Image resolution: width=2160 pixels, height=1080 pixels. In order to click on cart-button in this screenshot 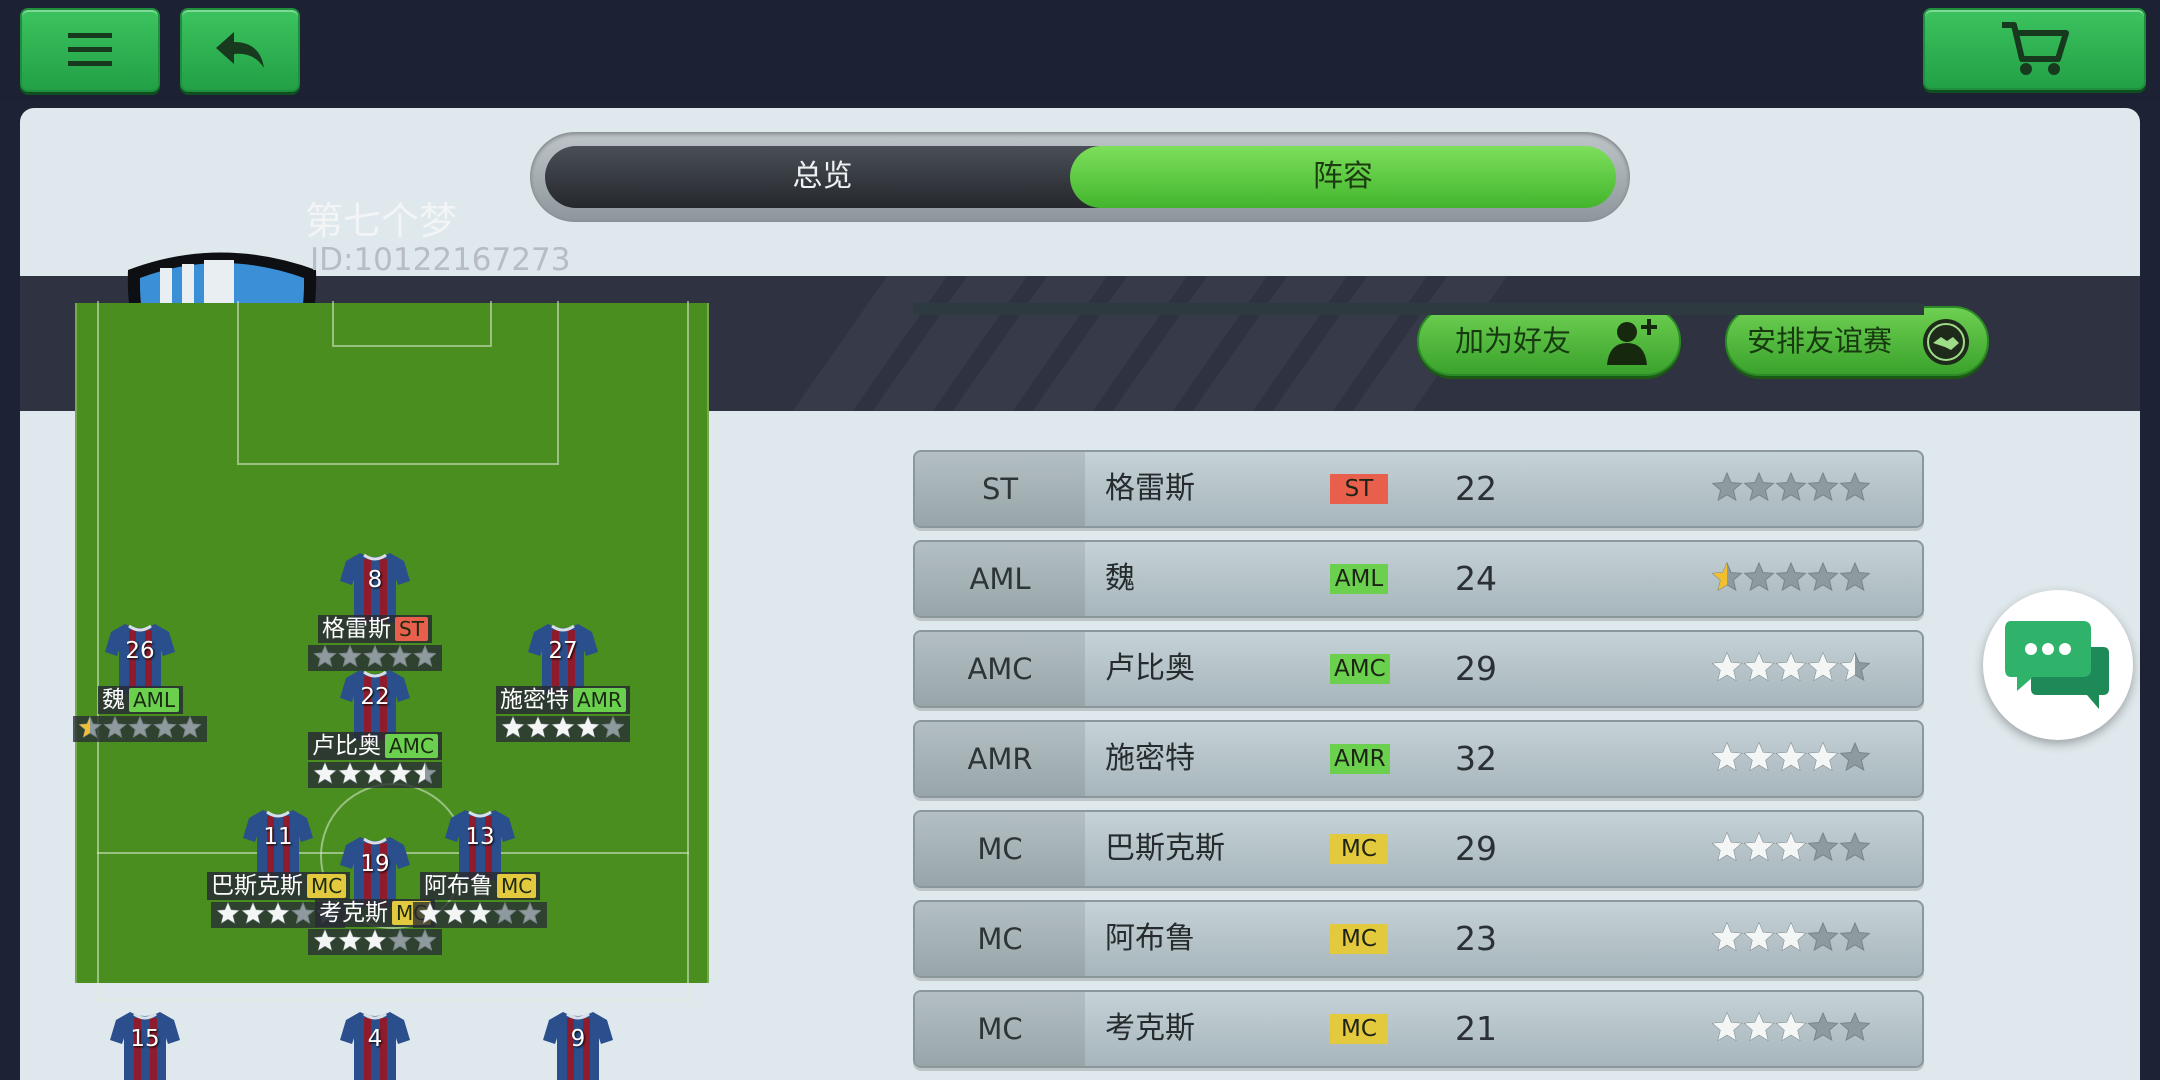, I will do `click(2034, 49)`.